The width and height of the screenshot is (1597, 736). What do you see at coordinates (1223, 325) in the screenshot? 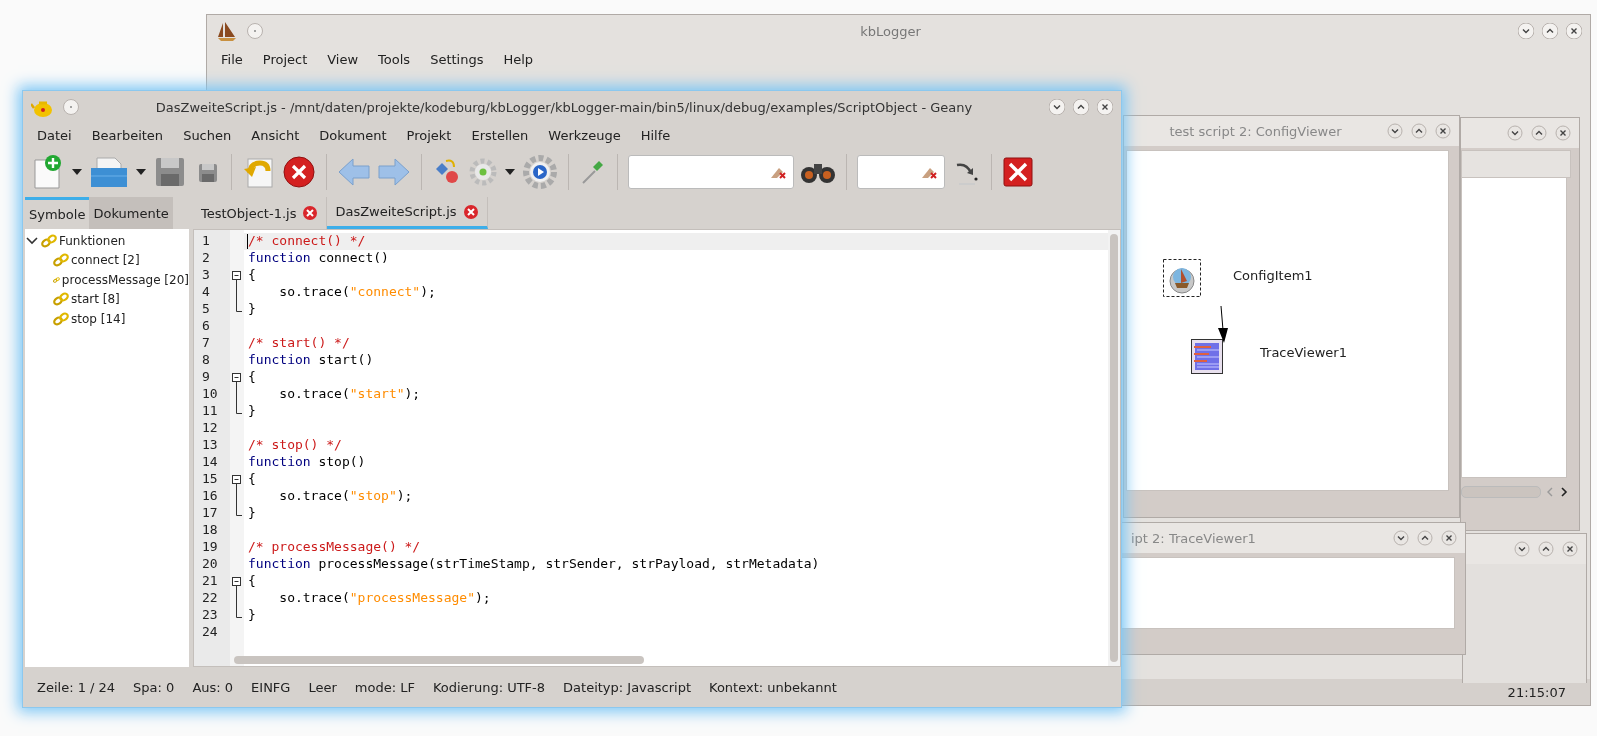
I see `arrow` at bounding box center [1223, 325].